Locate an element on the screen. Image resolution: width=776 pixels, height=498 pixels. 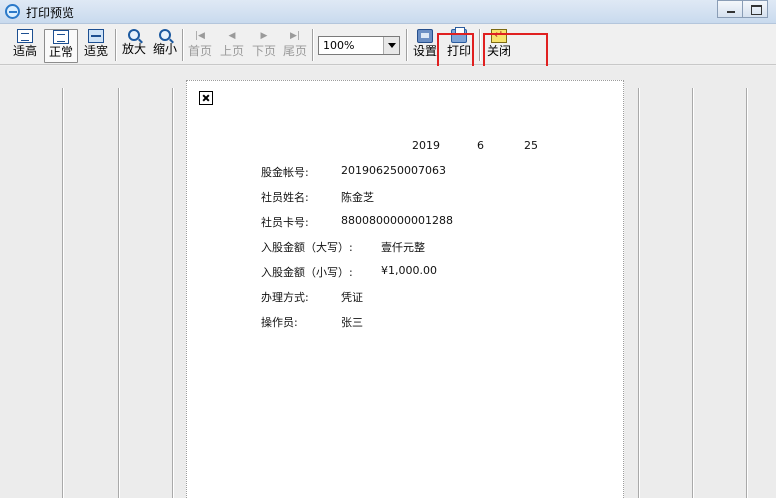
receipt-month: 6 is located at coordinates (480, 145).